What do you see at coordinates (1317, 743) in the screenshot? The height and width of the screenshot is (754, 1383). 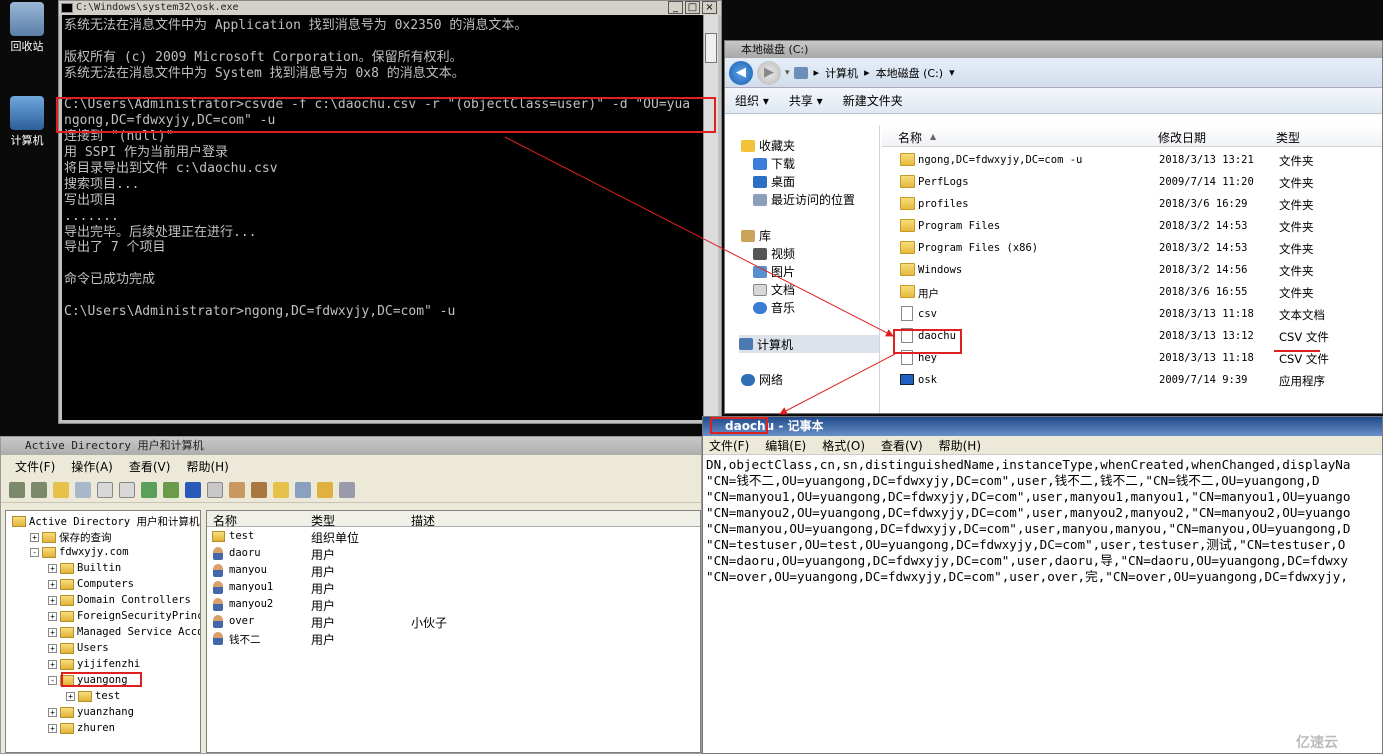 I see `watermark-logo: 亿速云` at bounding box center [1317, 743].